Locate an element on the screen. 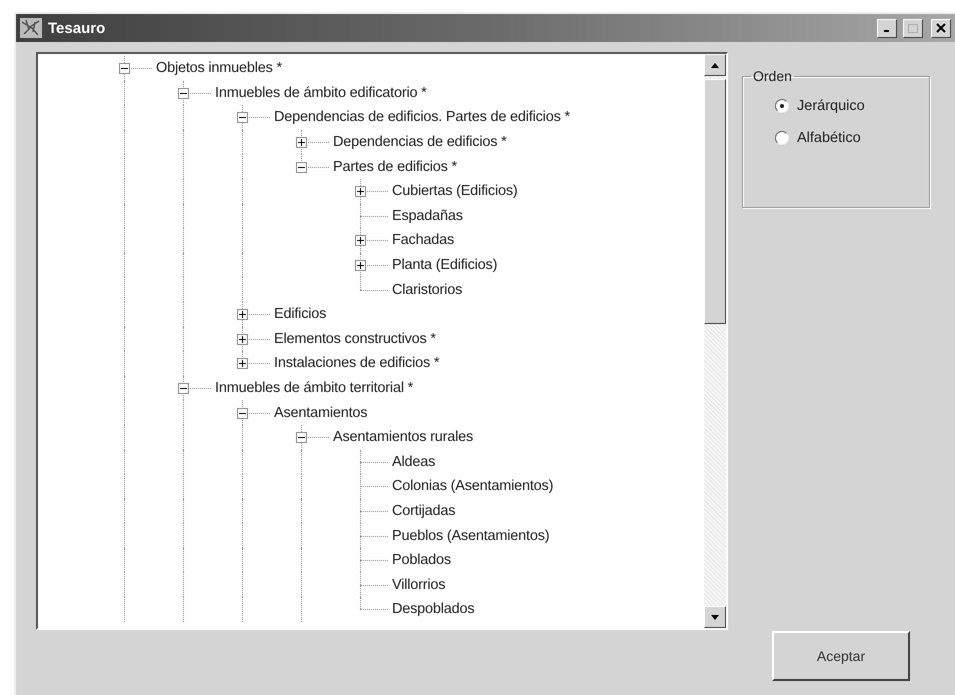 The image size is (955, 695). maximize-button is located at coordinates (913, 28).